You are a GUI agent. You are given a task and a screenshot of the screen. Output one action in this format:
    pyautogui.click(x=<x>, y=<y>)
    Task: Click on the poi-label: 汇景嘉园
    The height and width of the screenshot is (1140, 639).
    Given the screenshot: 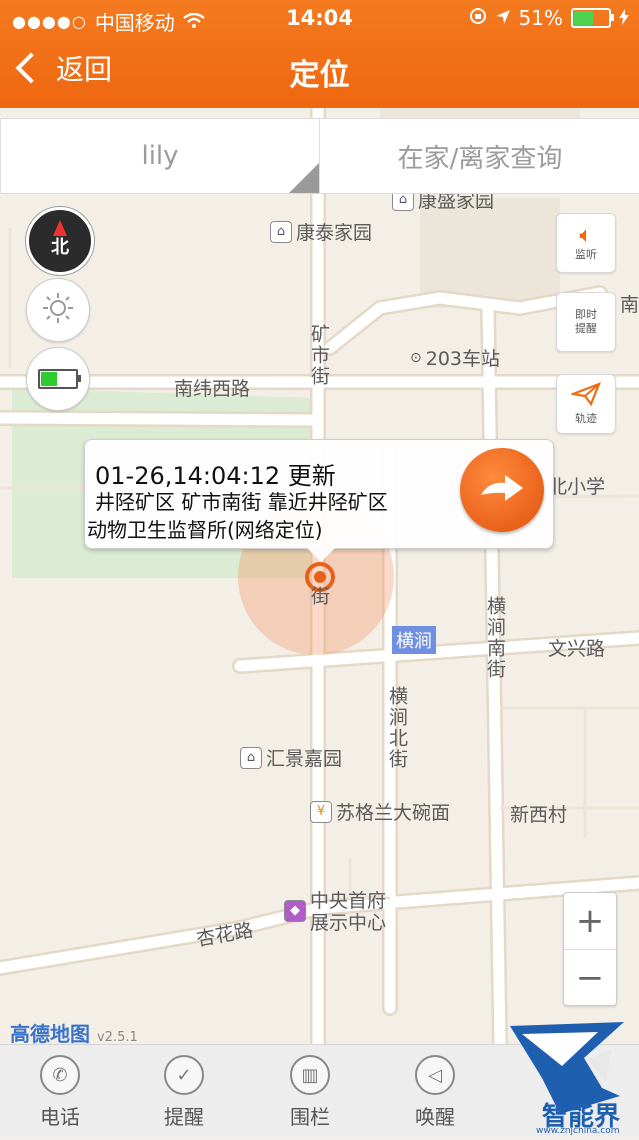 What is the action you would take?
    pyautogui.click(x=304, y=759)
    